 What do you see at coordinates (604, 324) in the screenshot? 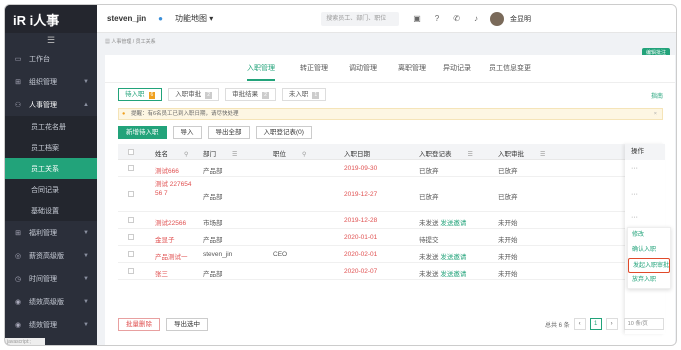
I see `pagination: 总共 6 条 ‹ 1 › 10 条/页` at bounding box center [604, 324].